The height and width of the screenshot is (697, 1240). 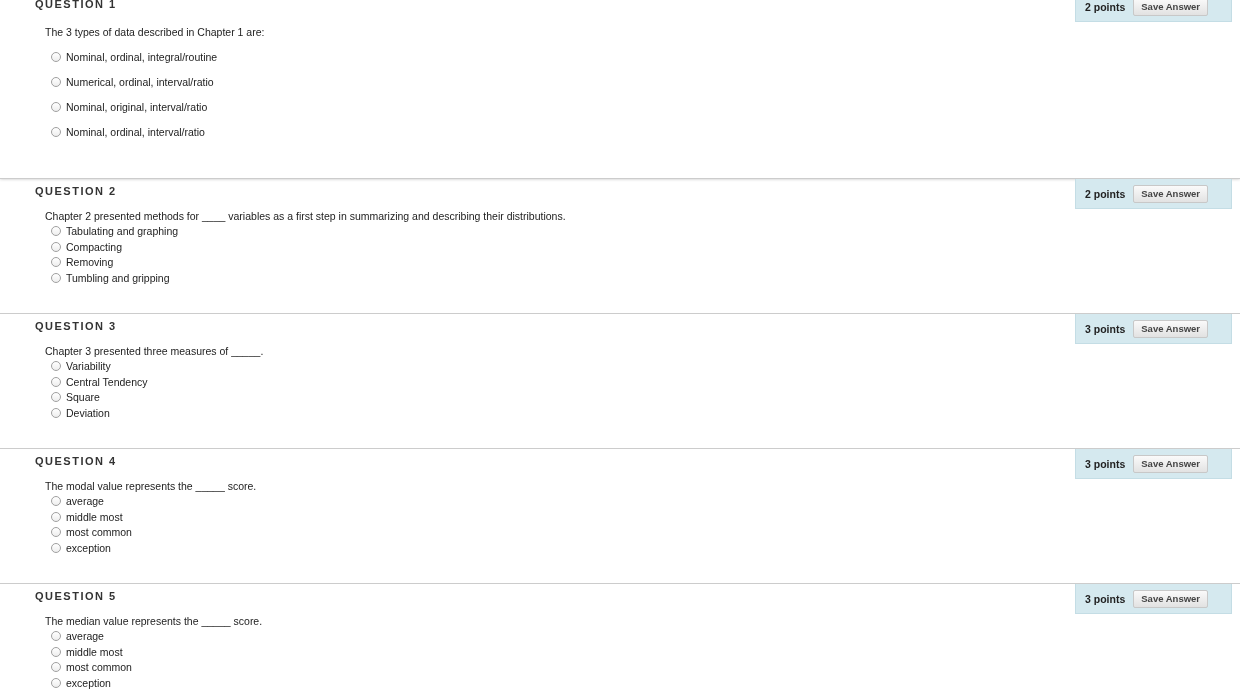 What do you see at coordinates (83, 397) in the screenshot?
I see `option-label: Square` at bounding box center [83, 397].